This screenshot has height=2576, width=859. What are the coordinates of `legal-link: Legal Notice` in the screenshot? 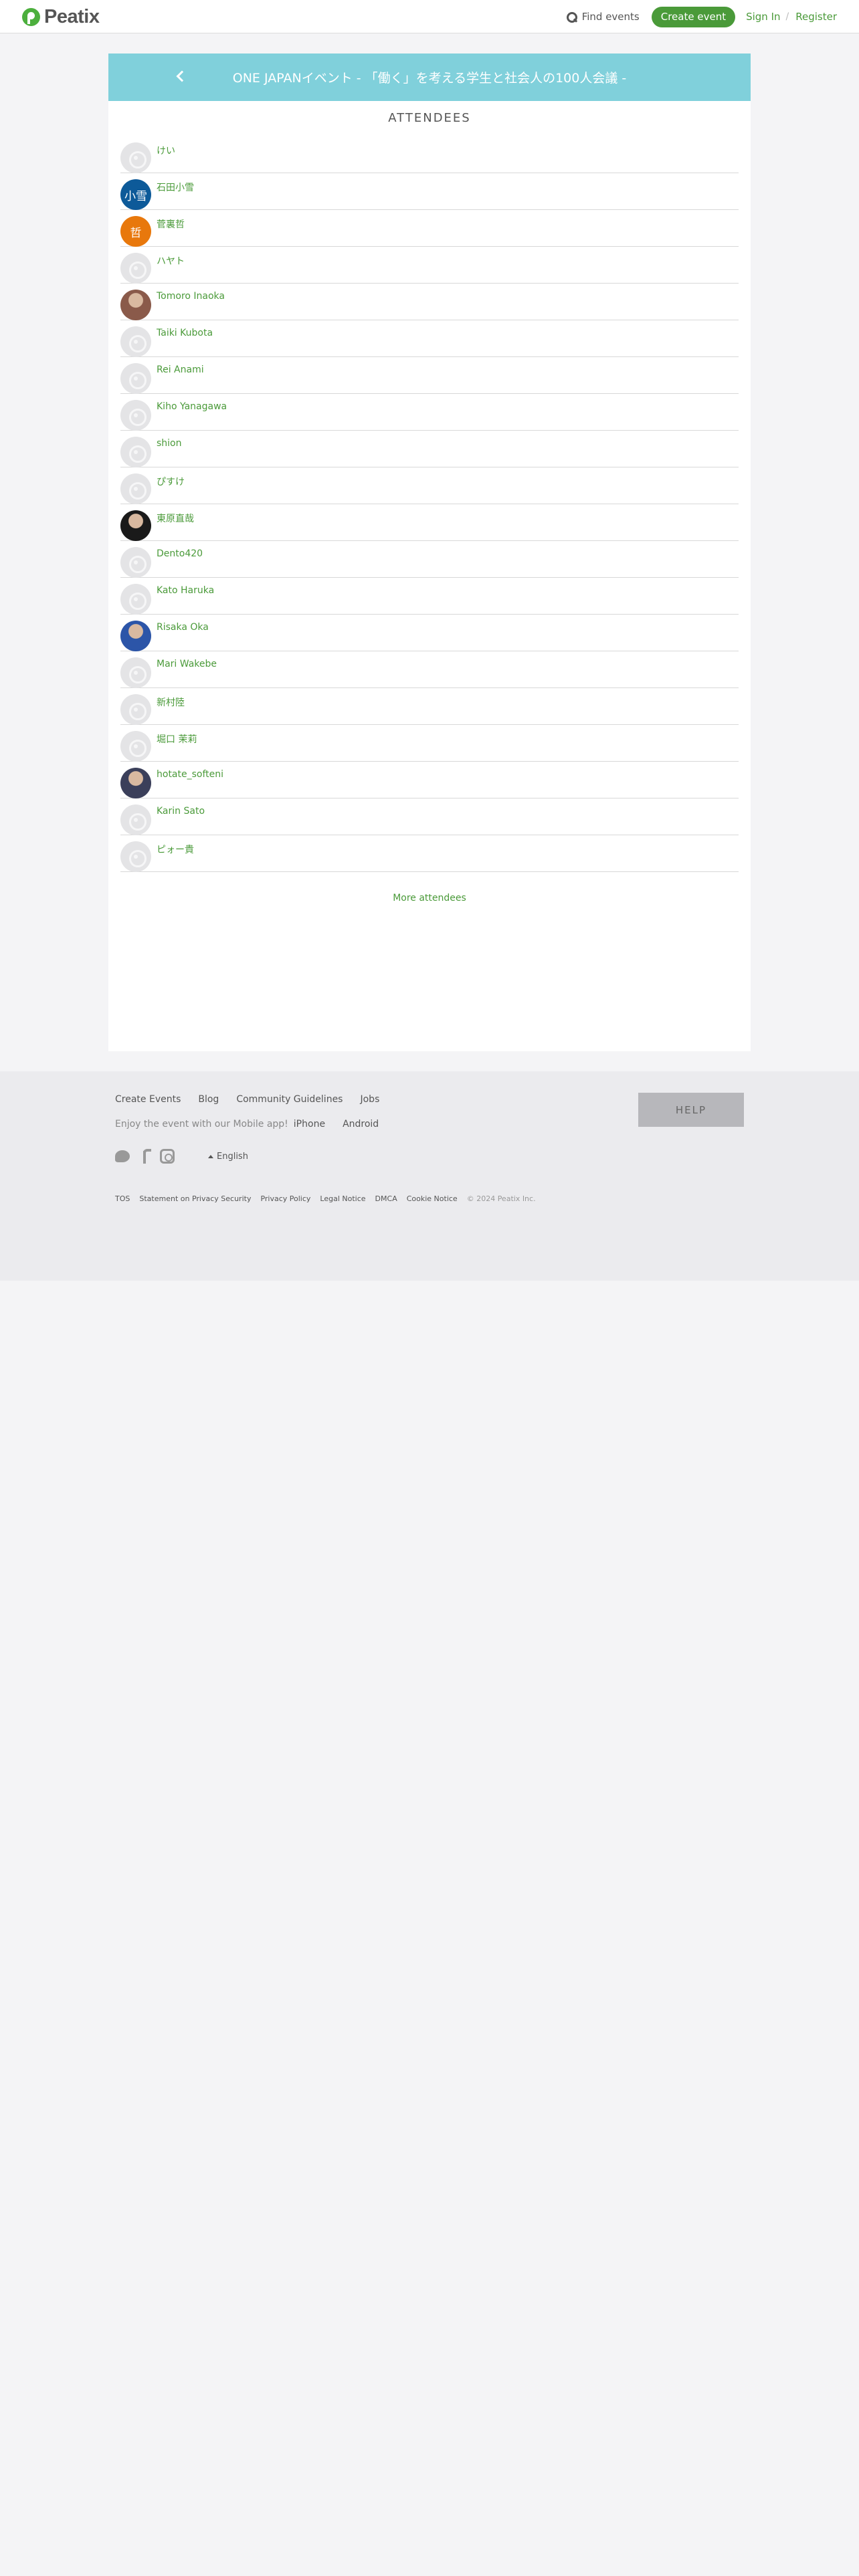 It's located at (342, 1198).